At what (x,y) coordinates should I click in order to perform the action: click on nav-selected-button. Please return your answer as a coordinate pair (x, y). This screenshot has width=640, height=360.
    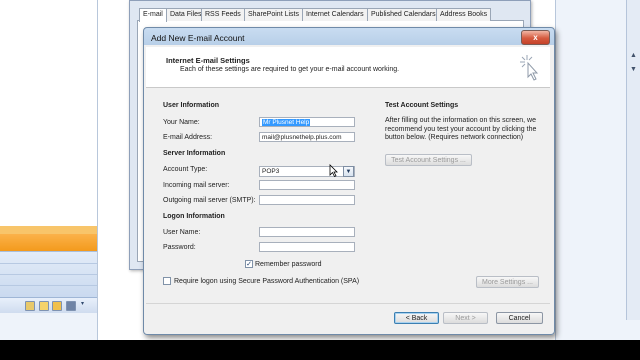
    Looking at the image, I should click on (48, 242).